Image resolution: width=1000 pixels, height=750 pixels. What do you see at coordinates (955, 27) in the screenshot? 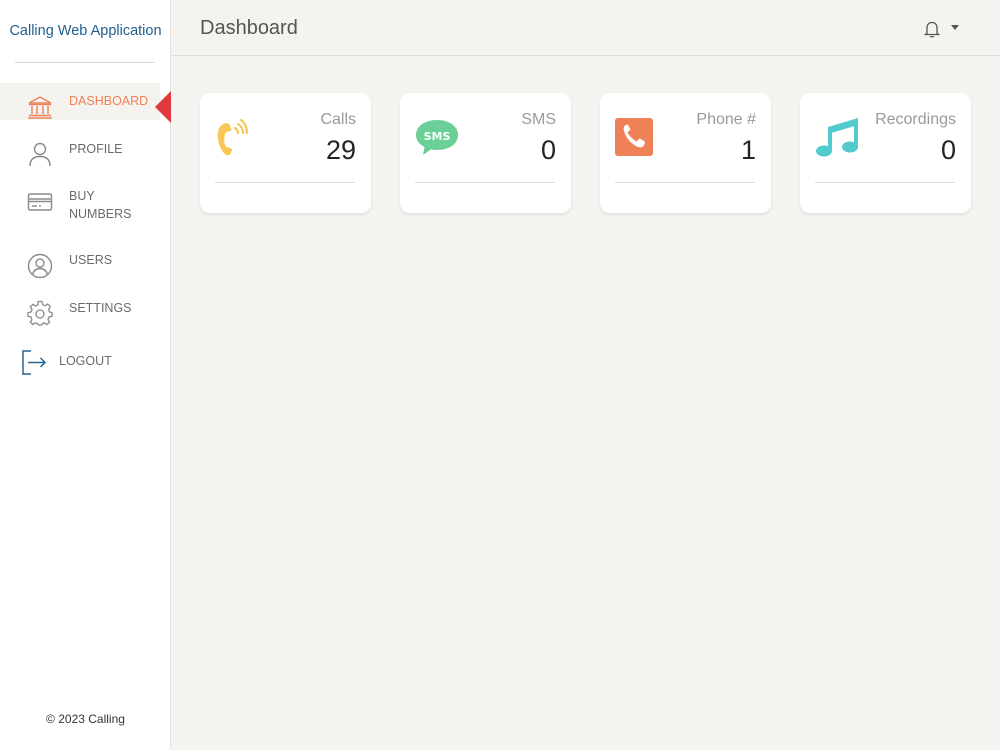
I see `notification-dropdown-caret` at bounding box center [955, 27].